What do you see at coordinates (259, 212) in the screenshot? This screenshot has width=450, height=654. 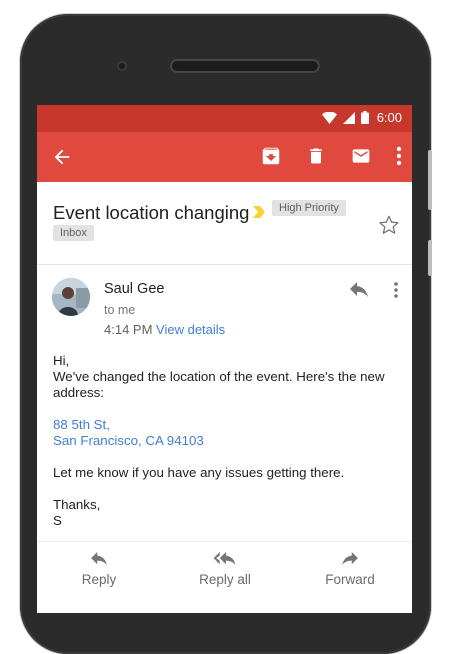 I see `importance-marker-icon` at bounding box center [259, 212].